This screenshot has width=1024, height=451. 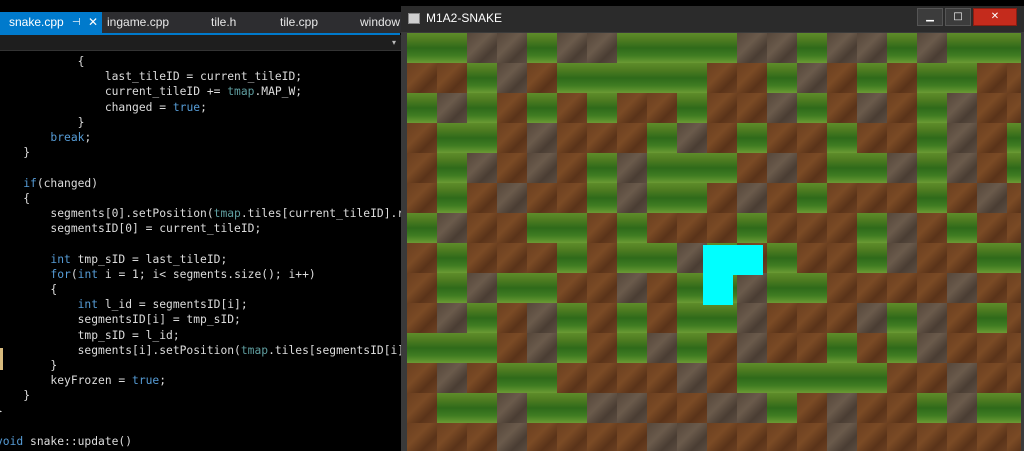 I want to click on code-line: segmentsID[0] = current_tileID;, so click(x=130, y=229).